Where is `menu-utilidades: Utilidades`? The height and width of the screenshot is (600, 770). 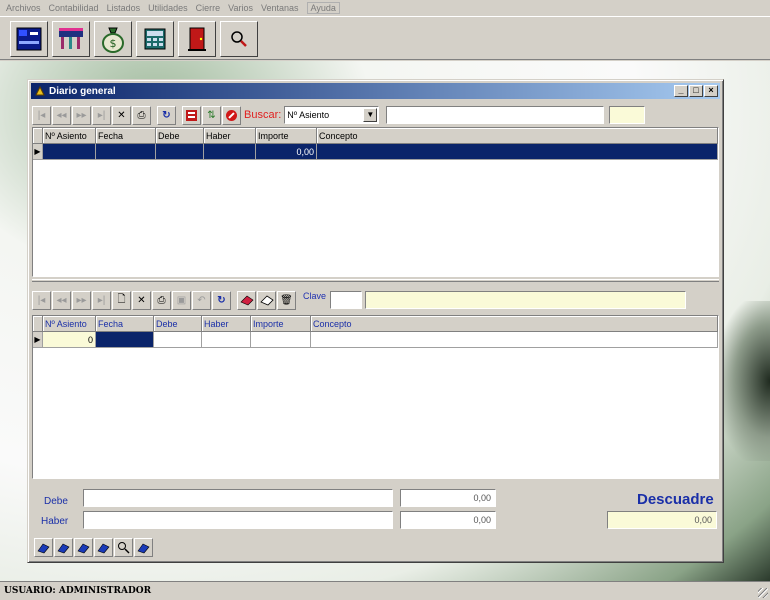 menu-utilidades: Utilidades is located at coordinates (168, 8).